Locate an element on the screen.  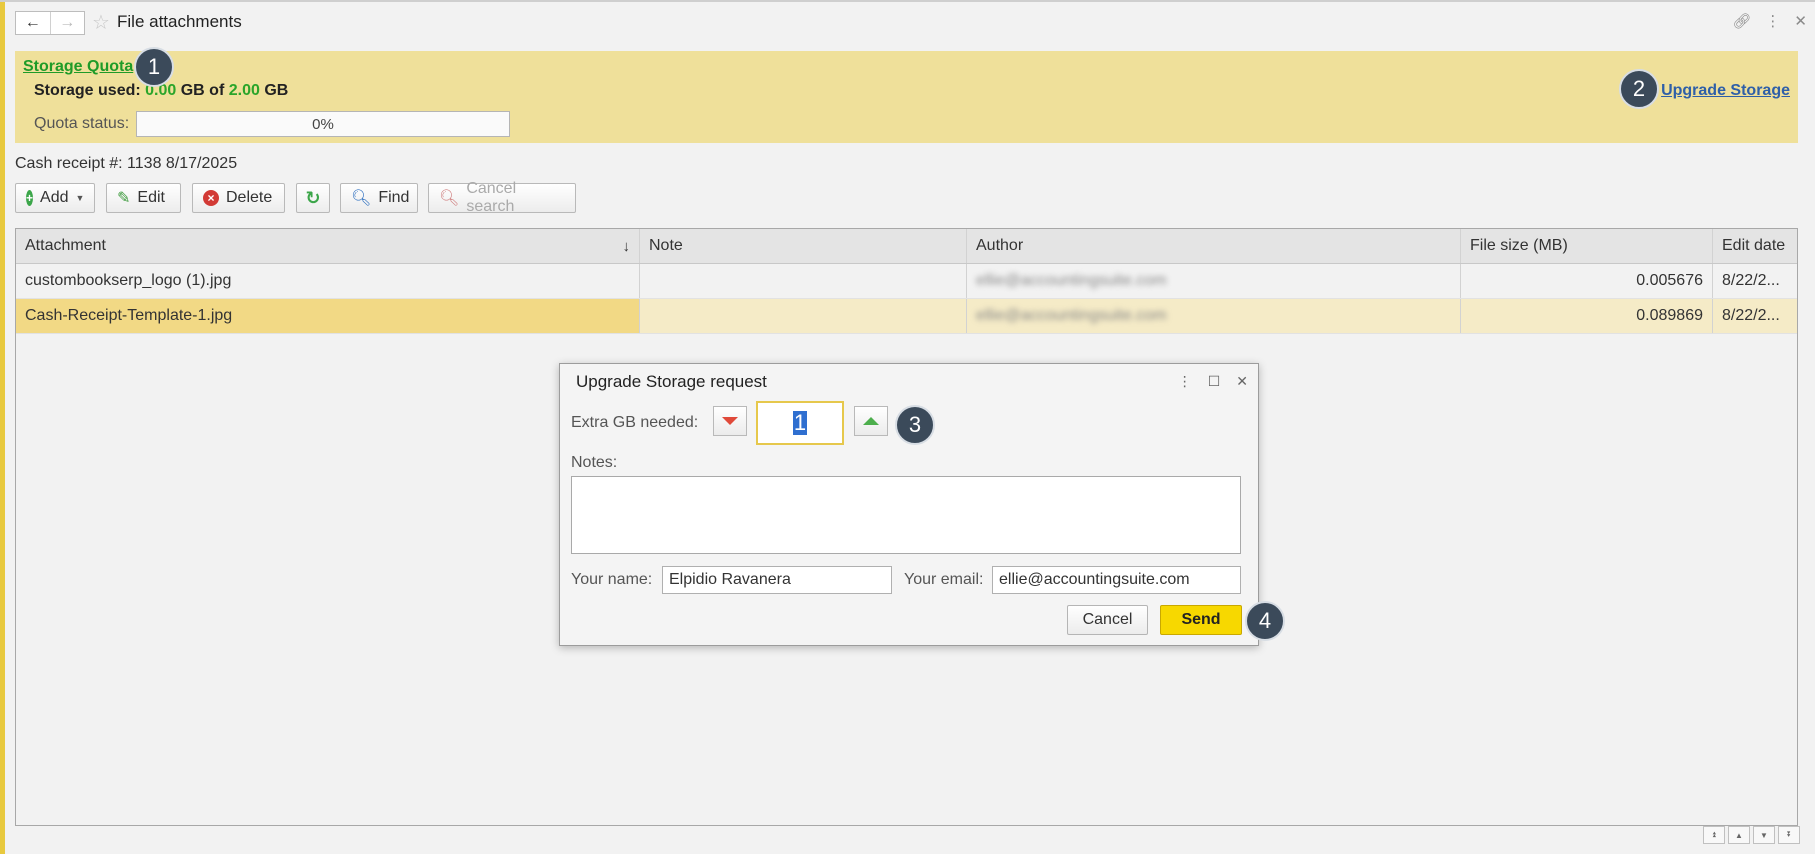
scroll-top-icon: ⏫︎ is located at coordinates (1714, 835).